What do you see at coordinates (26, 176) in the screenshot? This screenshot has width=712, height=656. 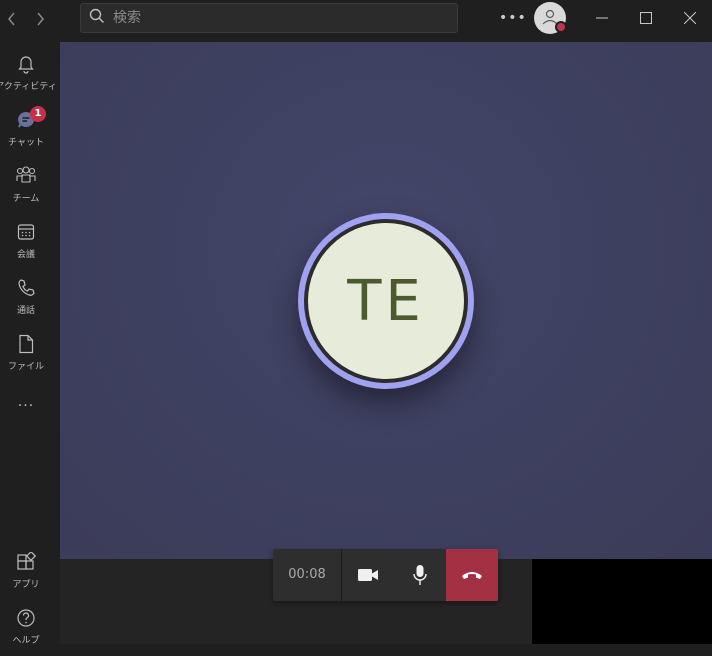 I see `teams-icon` at bounding box center [26, 176].